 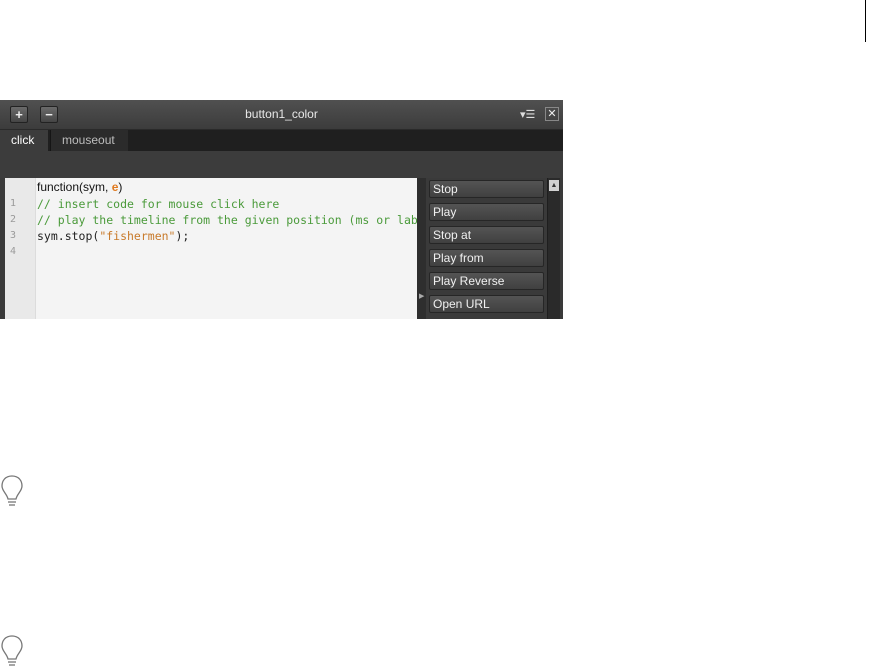 I want to click on pane-splitter: ▶, so click(x=421, y=248).